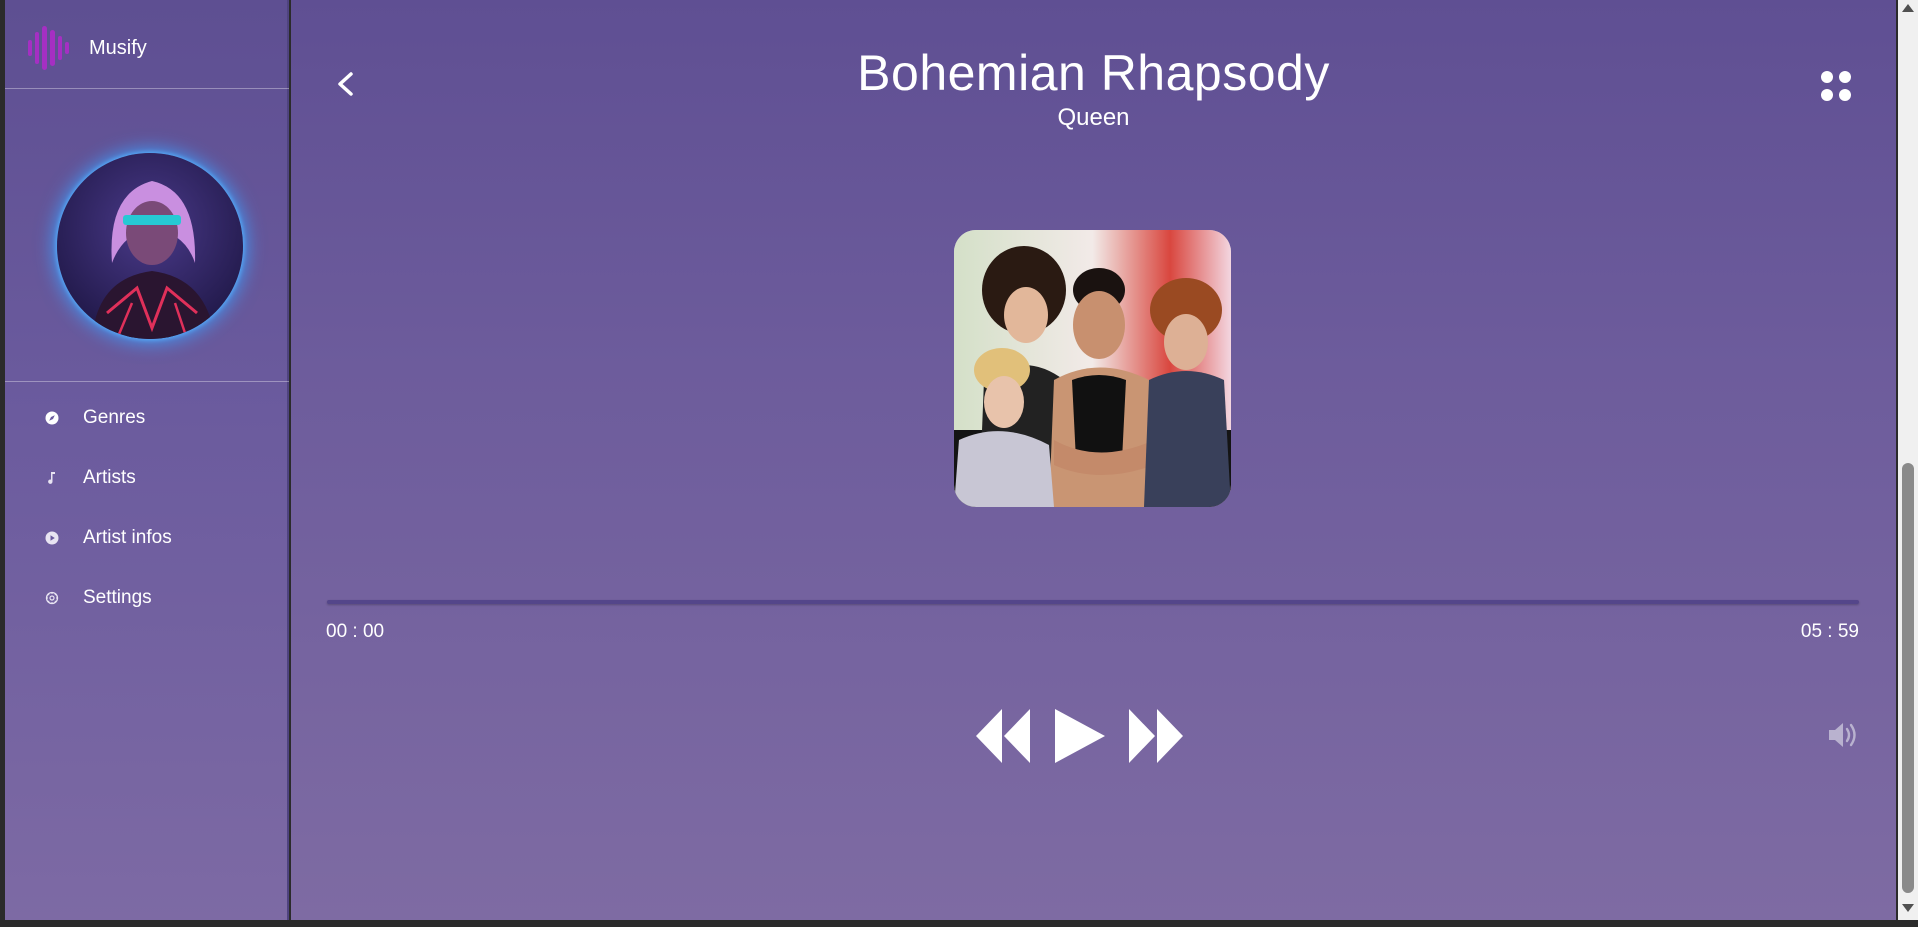  Describe the element at coordinates (52, 538) in the screenshot. I see `play-circle-icon` at that location.